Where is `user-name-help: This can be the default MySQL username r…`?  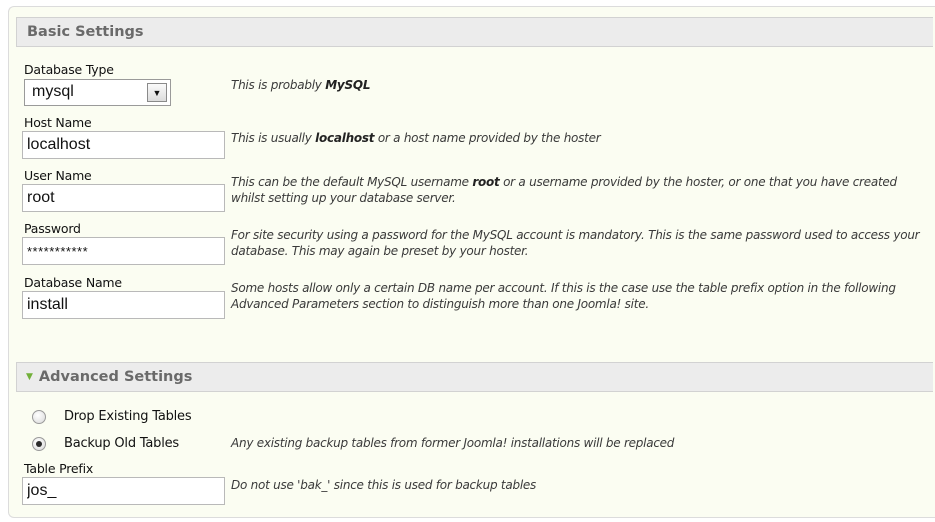
user-name-help: This can be the default MySQL username r… is located at coordinates (576, 190).